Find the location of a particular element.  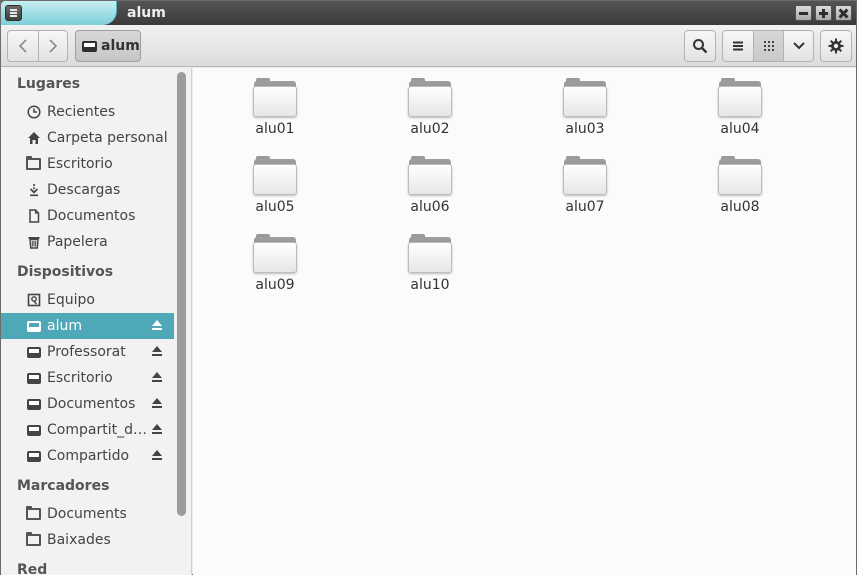

menu-line-icon is located at coordinates (13, 16).